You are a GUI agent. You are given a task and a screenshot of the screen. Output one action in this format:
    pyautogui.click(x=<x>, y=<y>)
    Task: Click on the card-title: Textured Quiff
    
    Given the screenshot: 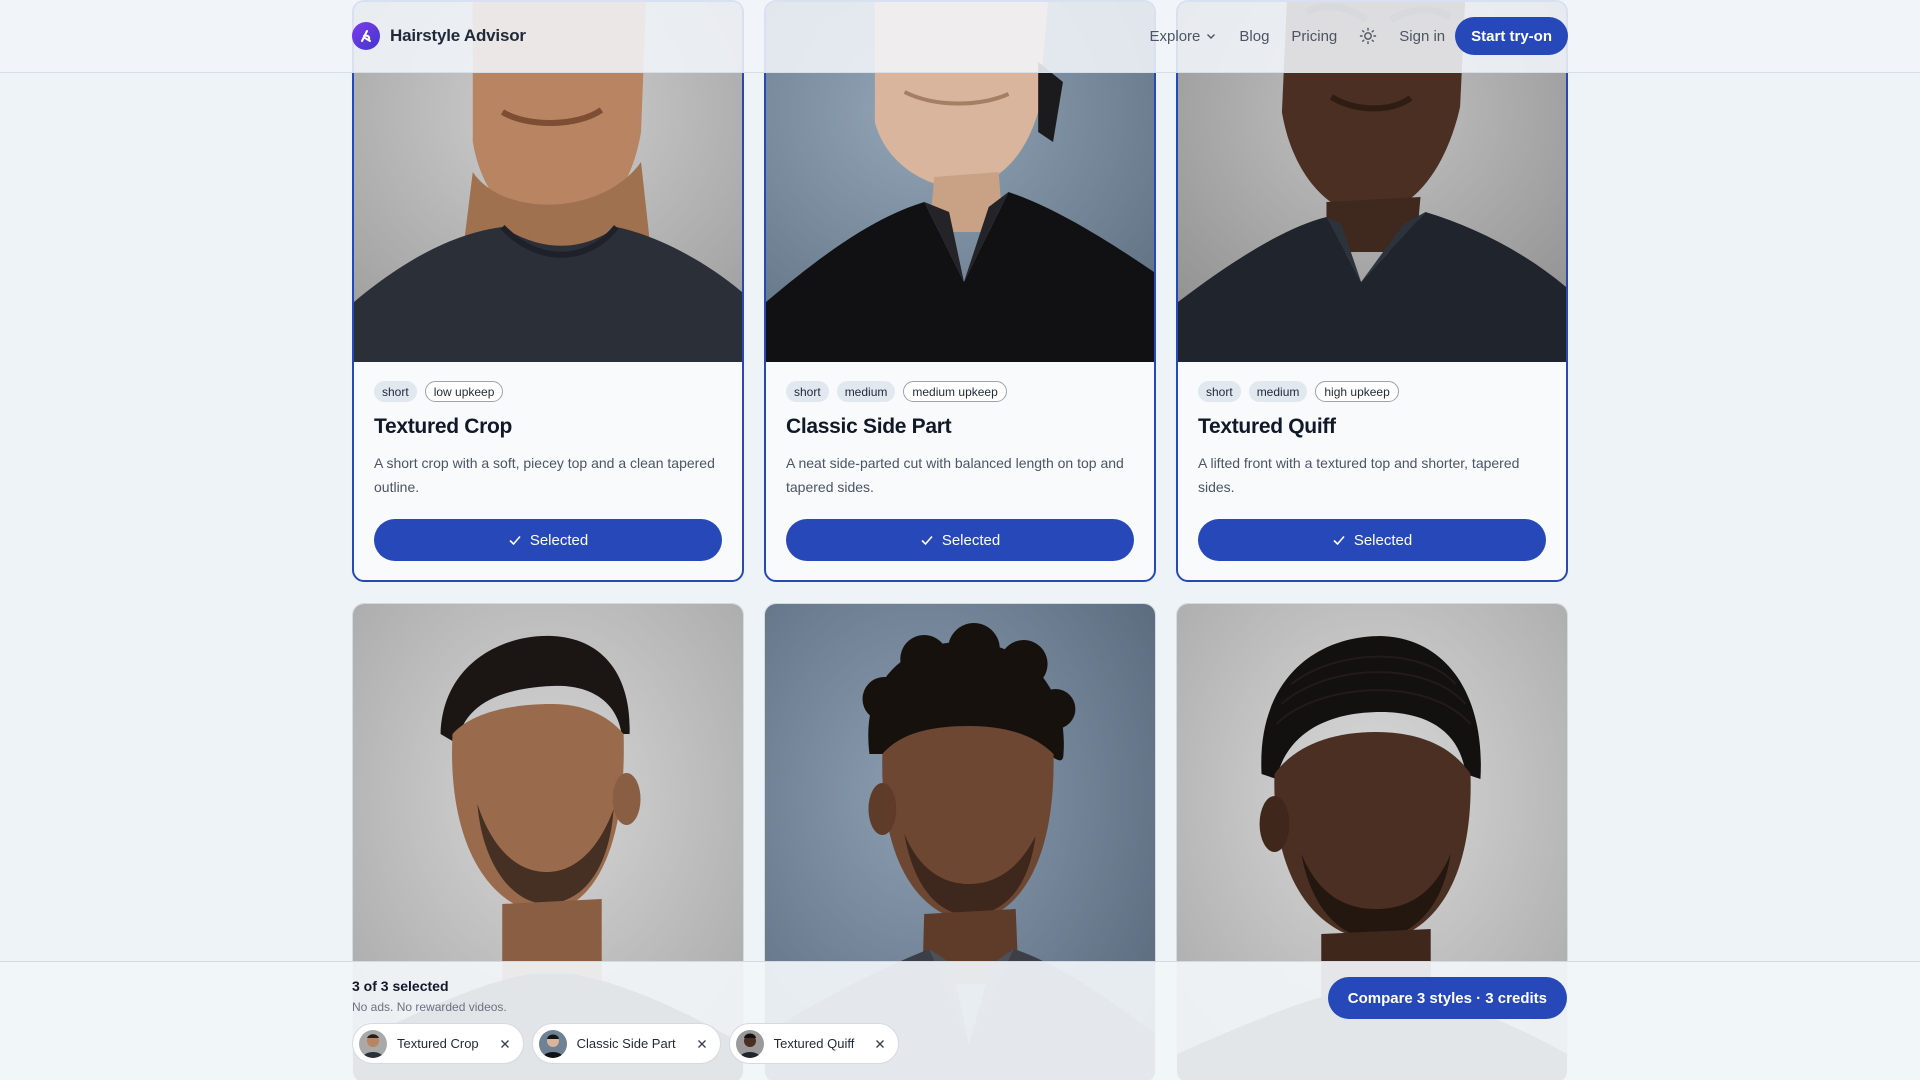 What is the action you would take?
    pyautogui.click(x=1267, y=426)
    